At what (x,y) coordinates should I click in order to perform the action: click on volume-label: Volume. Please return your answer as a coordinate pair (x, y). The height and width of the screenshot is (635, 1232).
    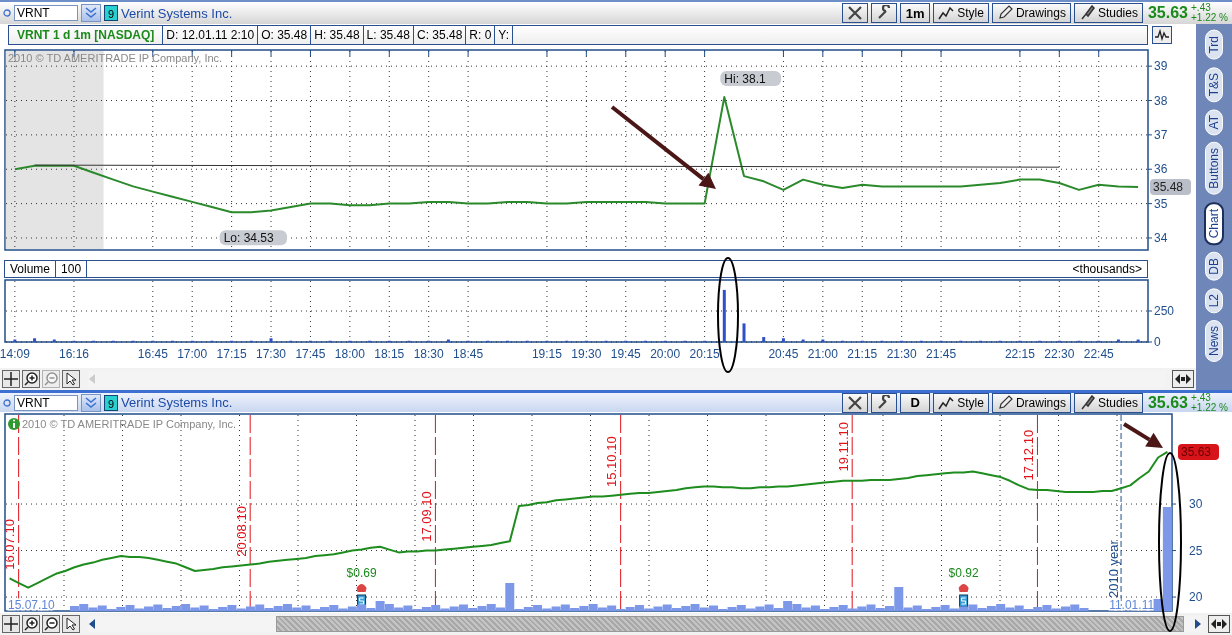
    Looking at the image, I should click on (31, 269).